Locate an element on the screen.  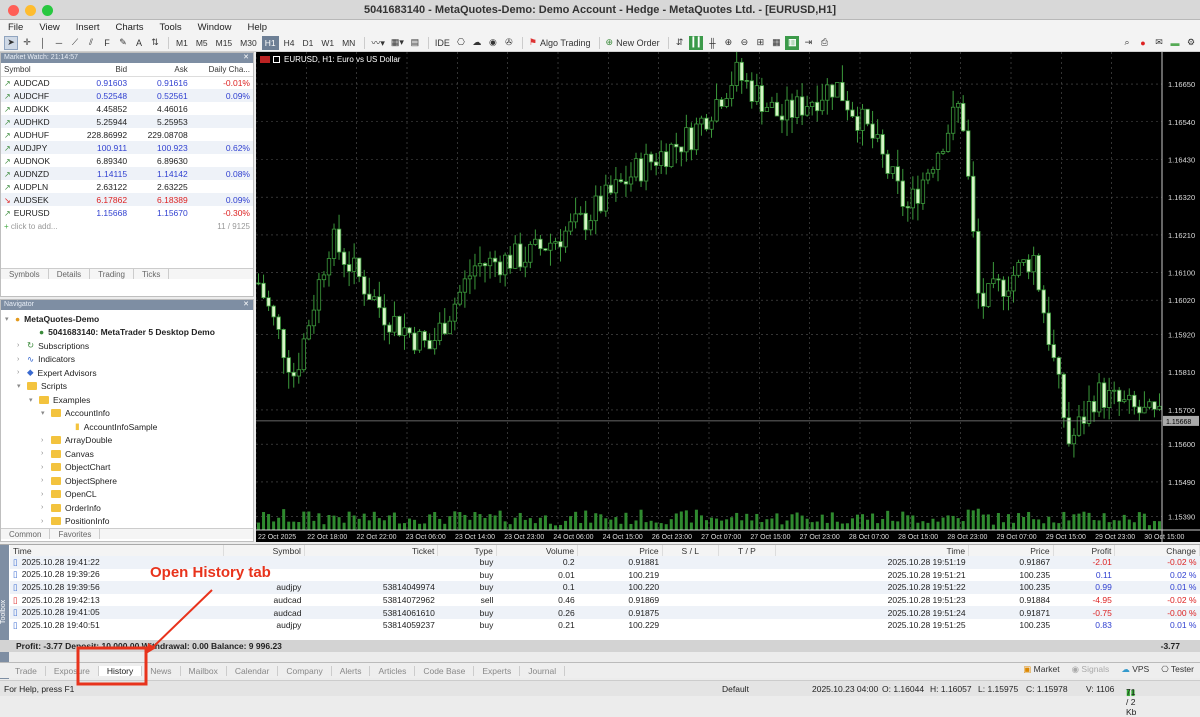
zoom-in-icon: ⊕ is located at coordinates (728, 43).